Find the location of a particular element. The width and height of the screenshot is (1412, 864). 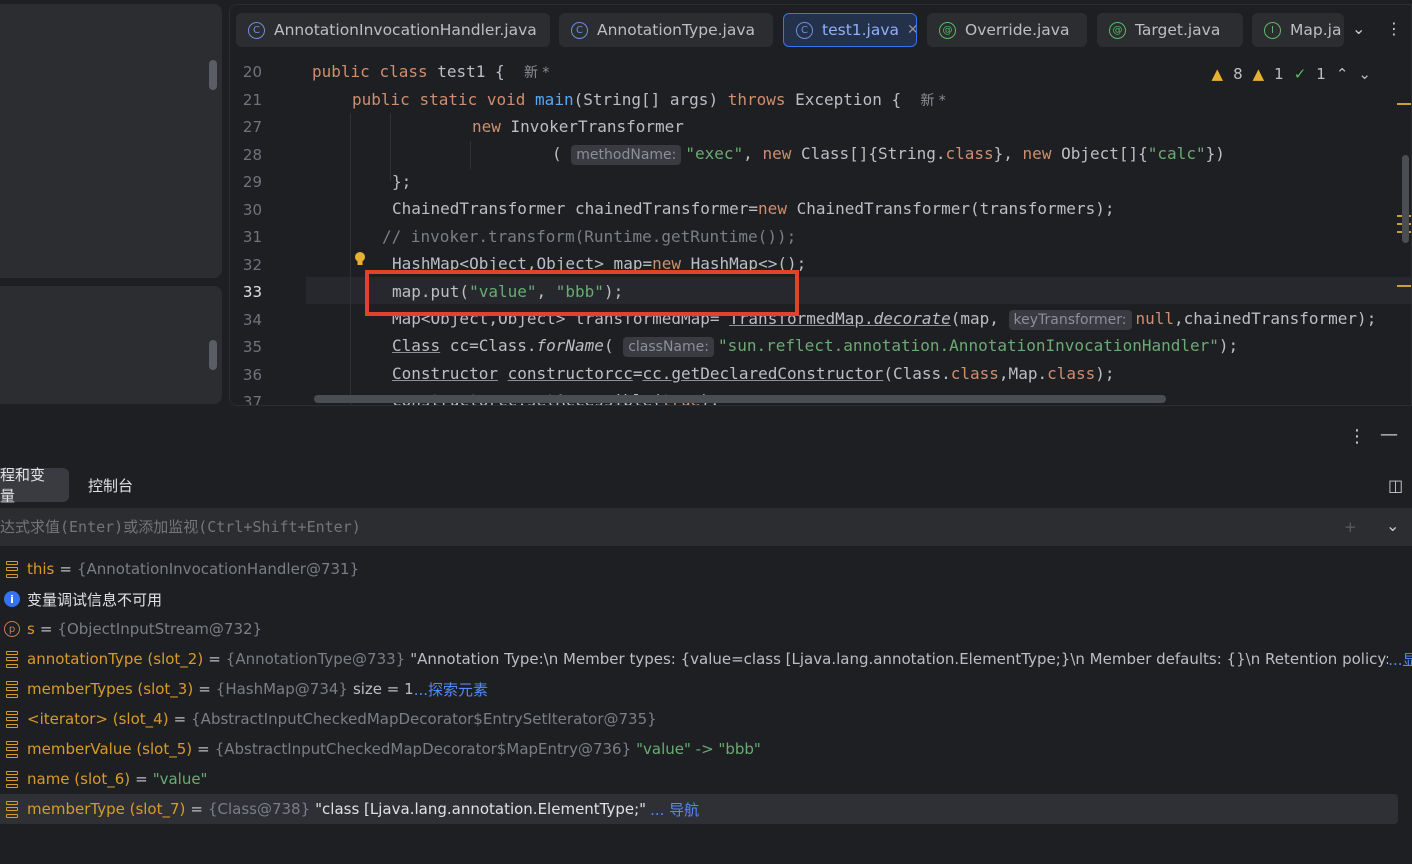

tab-annotation-type: C AnnotationType.java is located at coordinates (666, 30).